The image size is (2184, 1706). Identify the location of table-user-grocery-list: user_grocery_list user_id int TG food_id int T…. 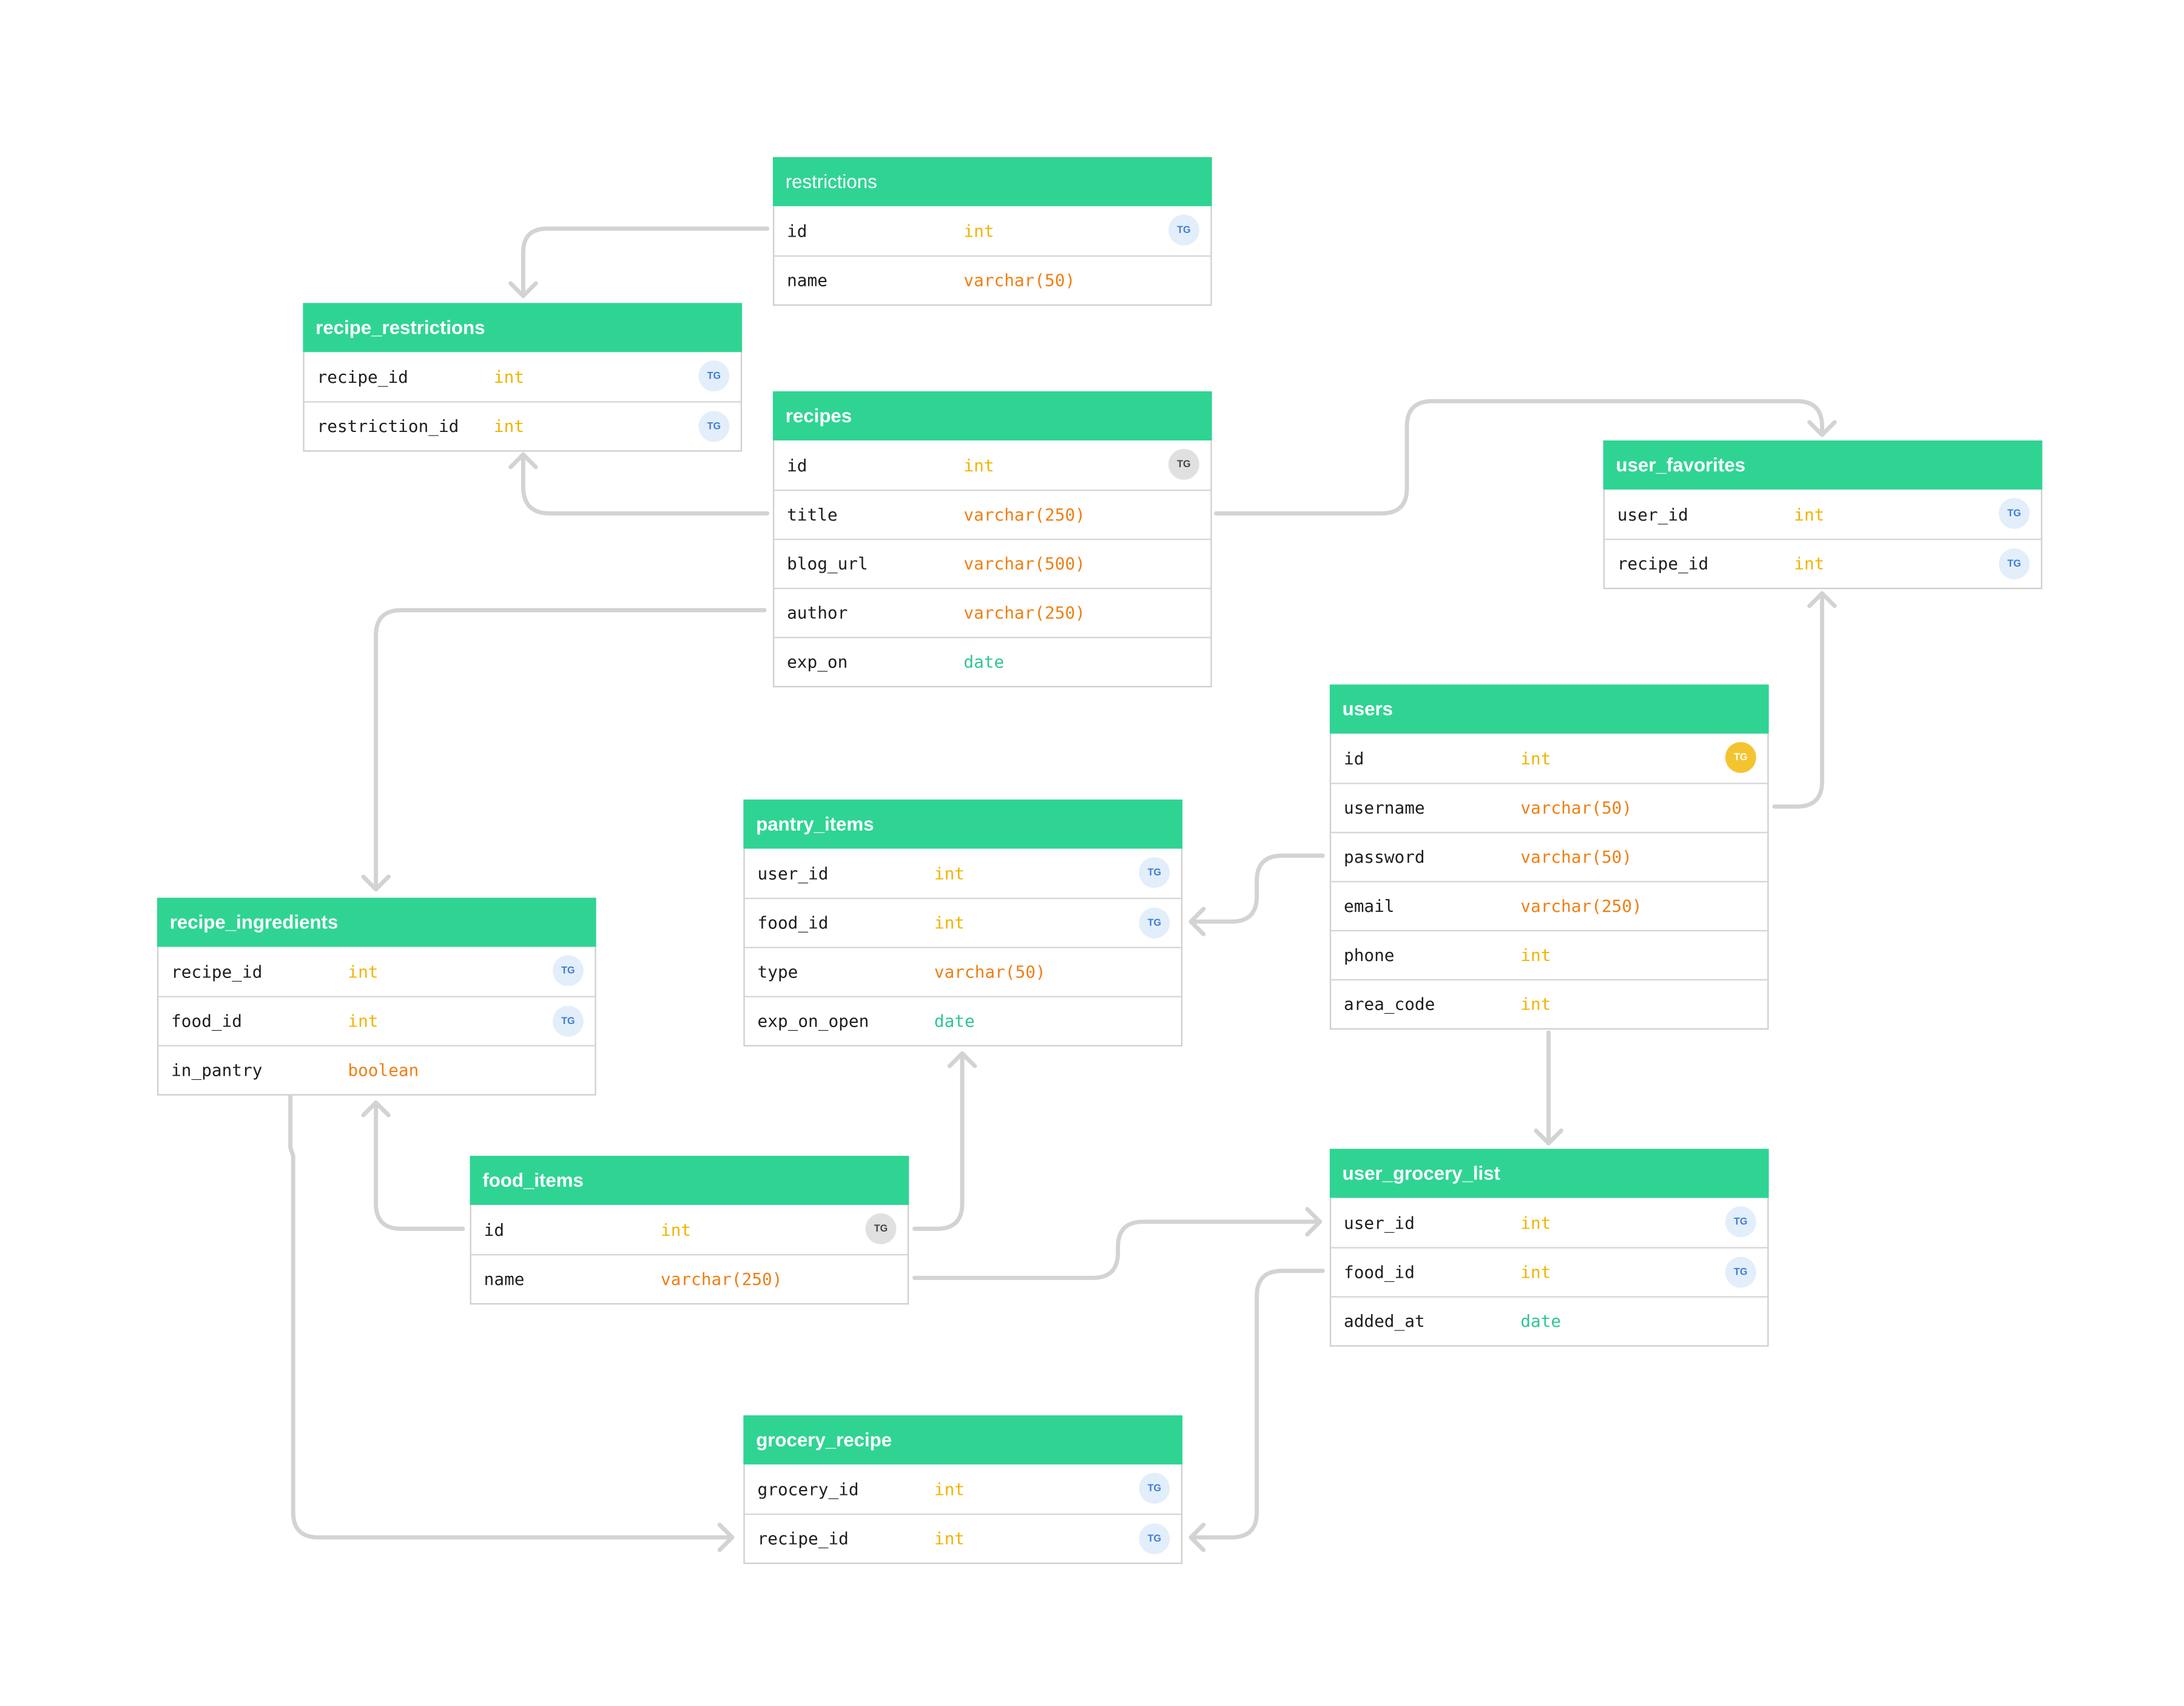
(1549, 1247).